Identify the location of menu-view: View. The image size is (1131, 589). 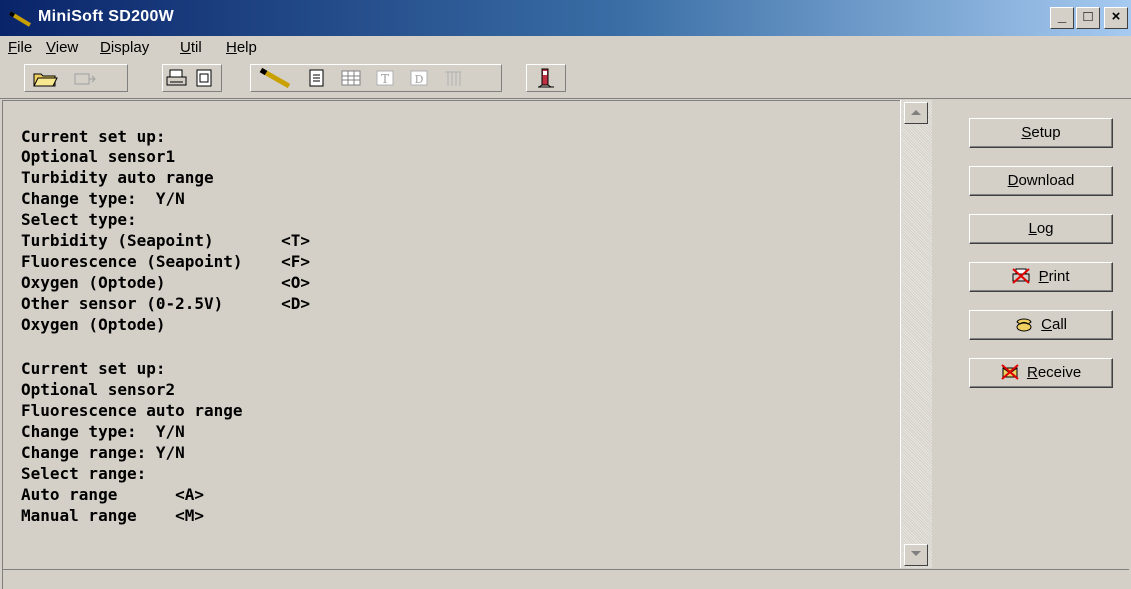
(62, 47).